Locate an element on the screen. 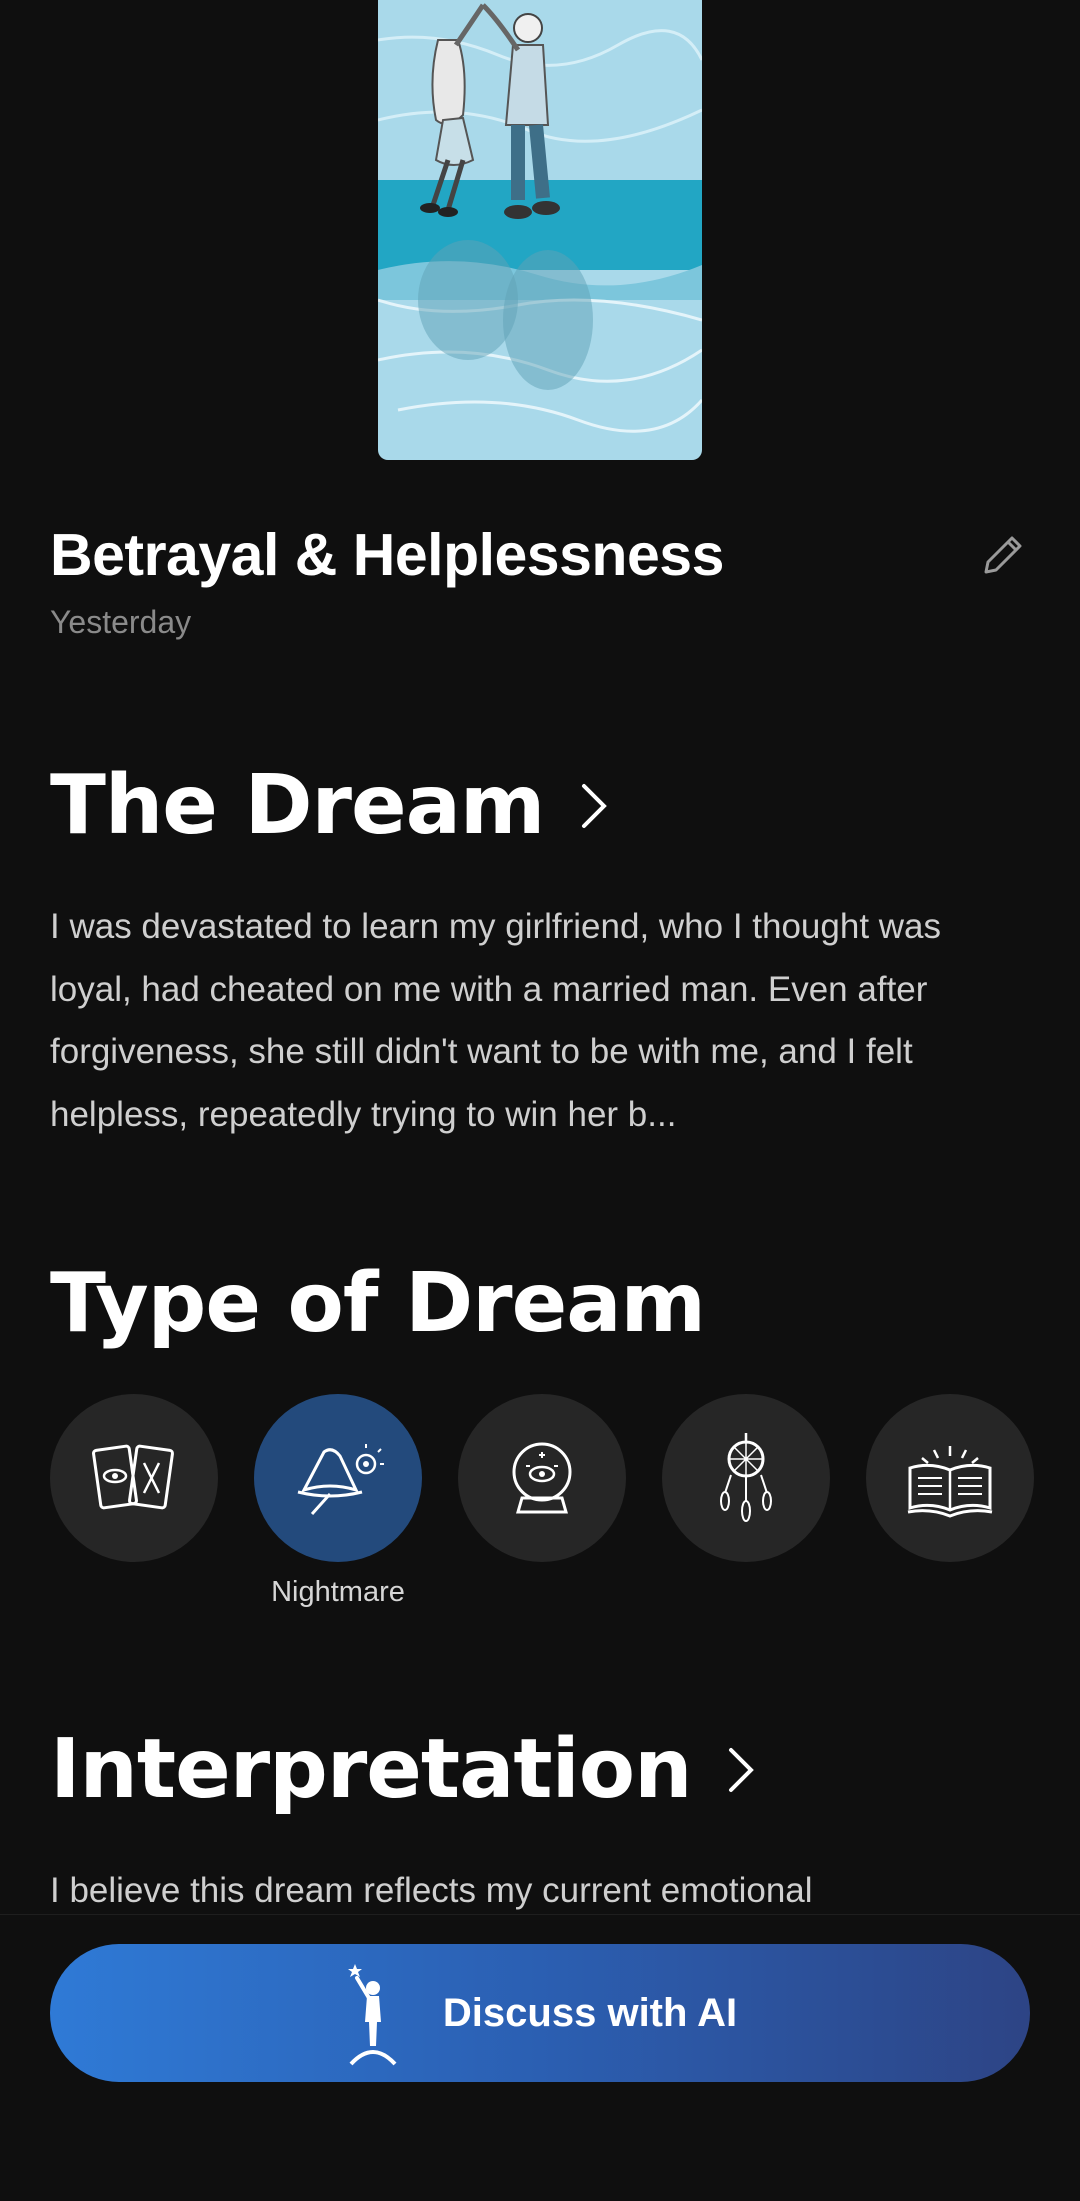 This screenshot has height=2201, width=1080. dream-type-book is located at coordinates (950, 1503).